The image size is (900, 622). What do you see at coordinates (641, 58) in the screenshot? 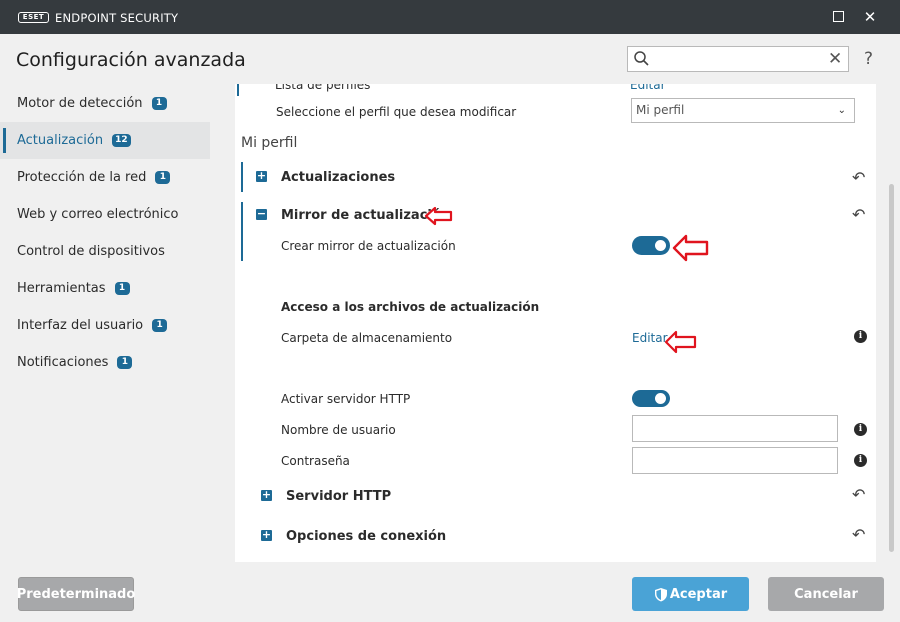
I see `search-icon` at bounding box center [641, 58].